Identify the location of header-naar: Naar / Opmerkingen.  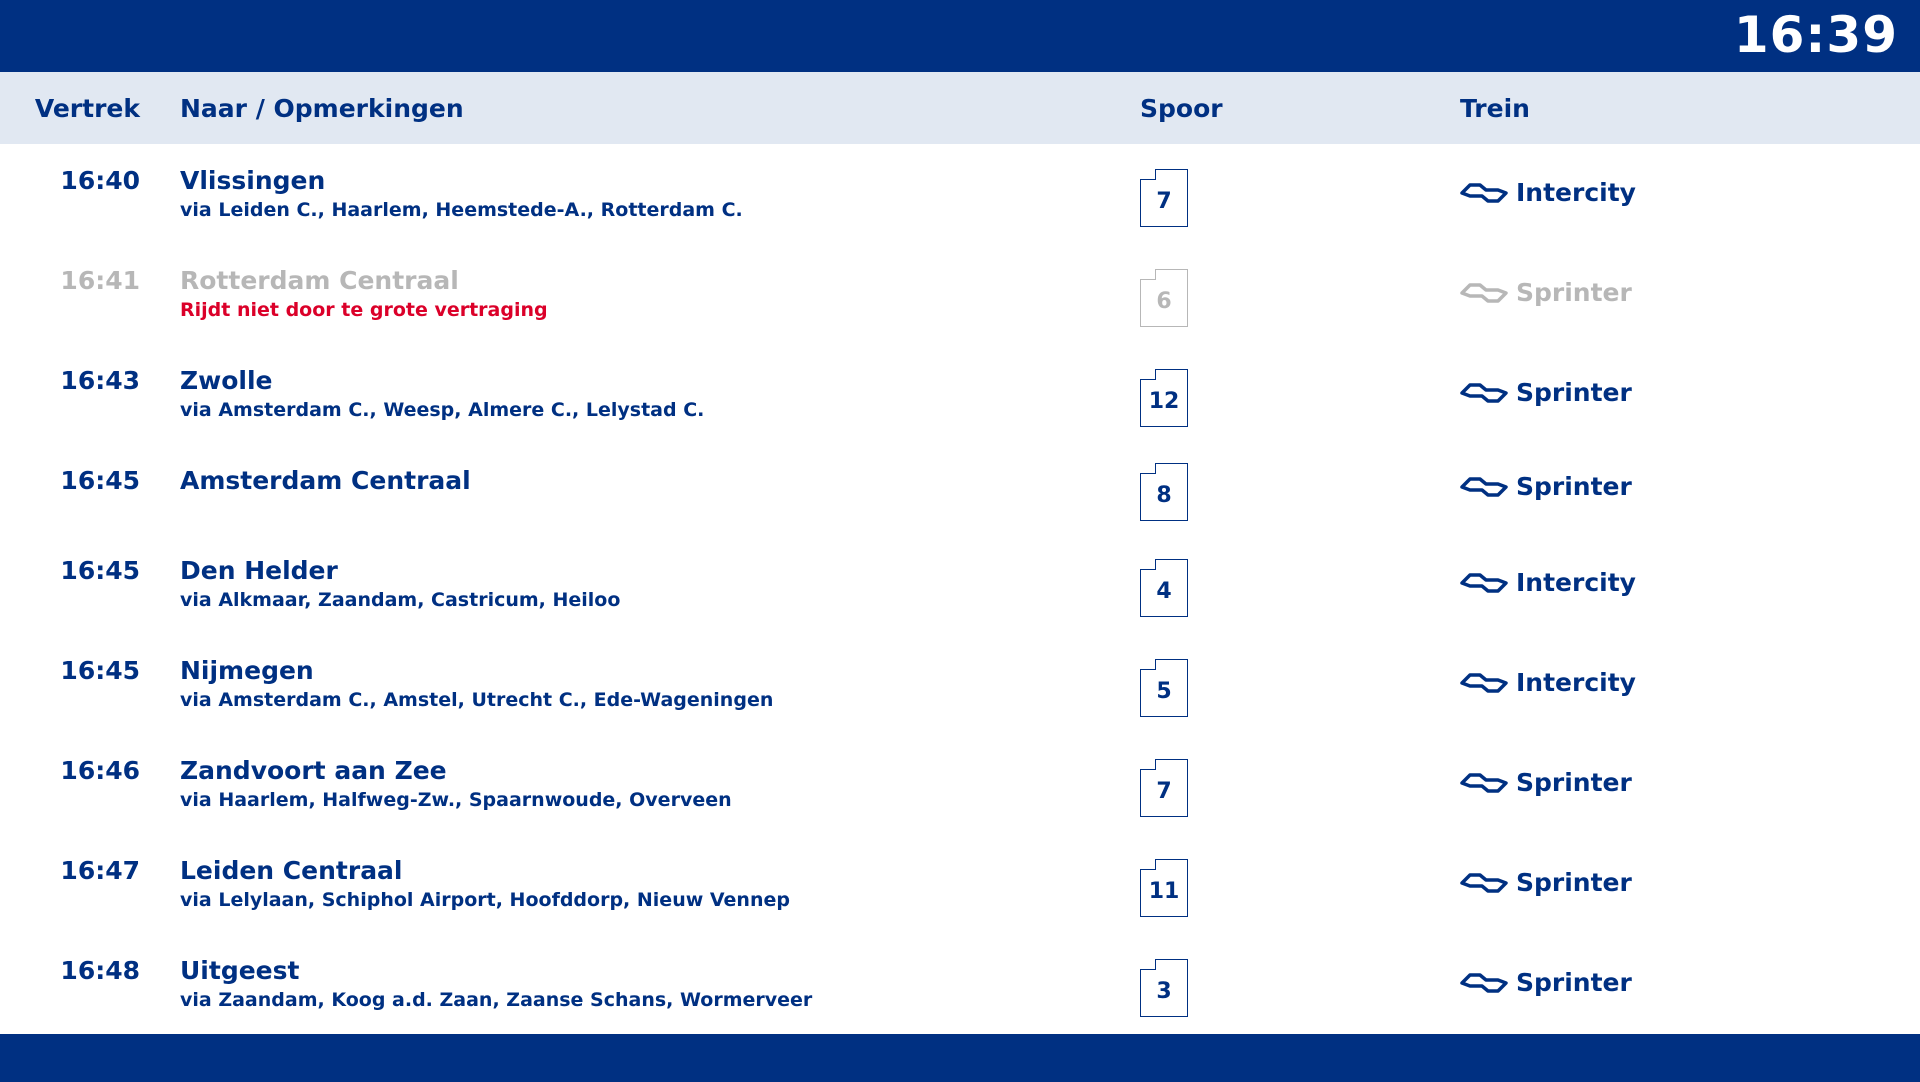
(322, 108).